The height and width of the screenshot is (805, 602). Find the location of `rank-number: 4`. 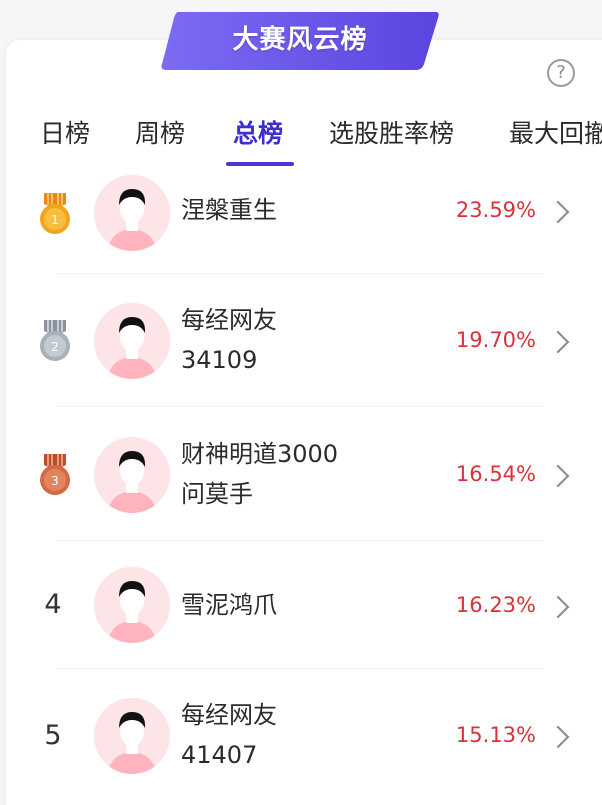

rank-number: 4 is located at coordinates (53, 604).